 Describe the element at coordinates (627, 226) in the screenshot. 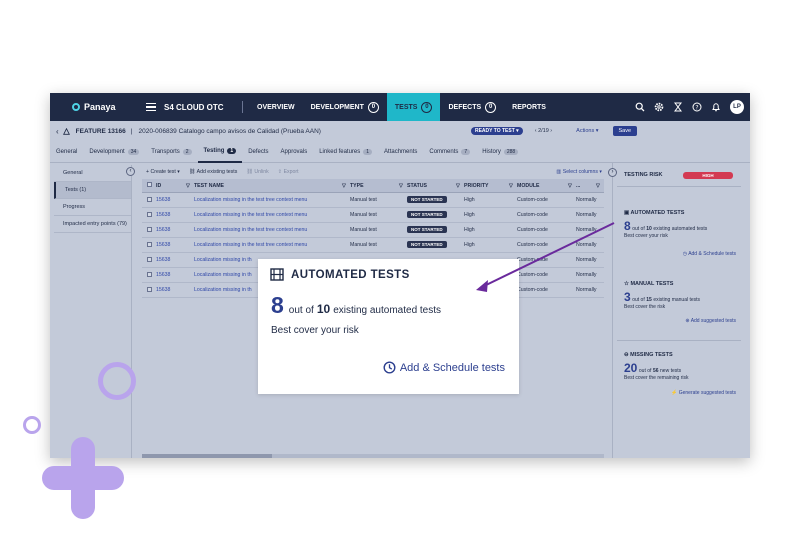

I see `automated-count: 8` at that location.